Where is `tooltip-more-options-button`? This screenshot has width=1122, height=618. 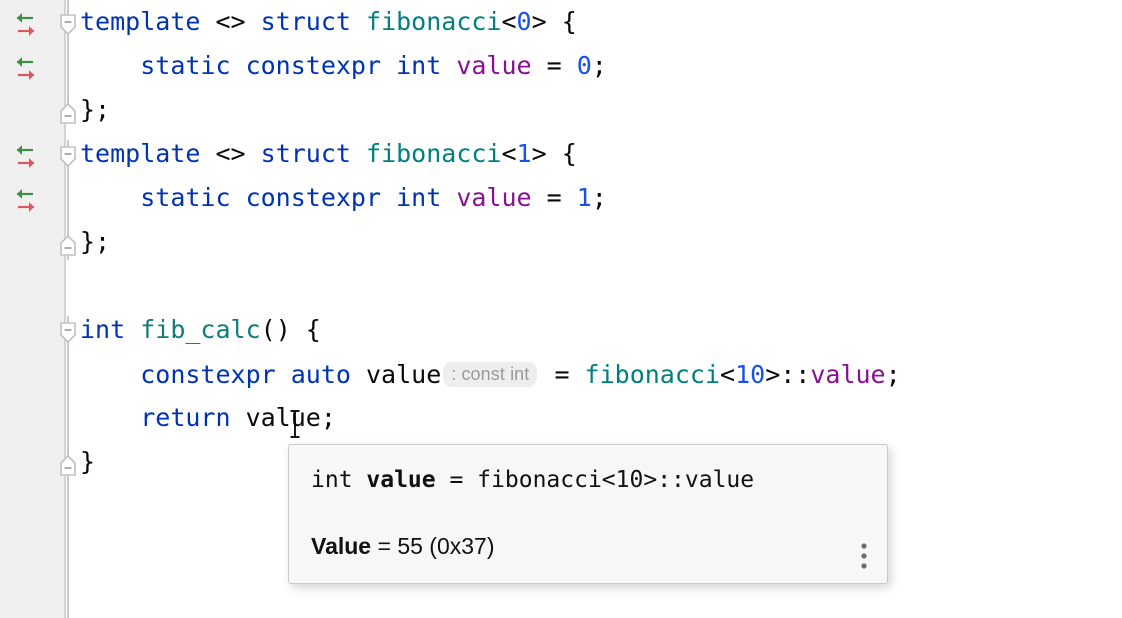
tooltip-more-options-button is located at coordinates (864, 556).